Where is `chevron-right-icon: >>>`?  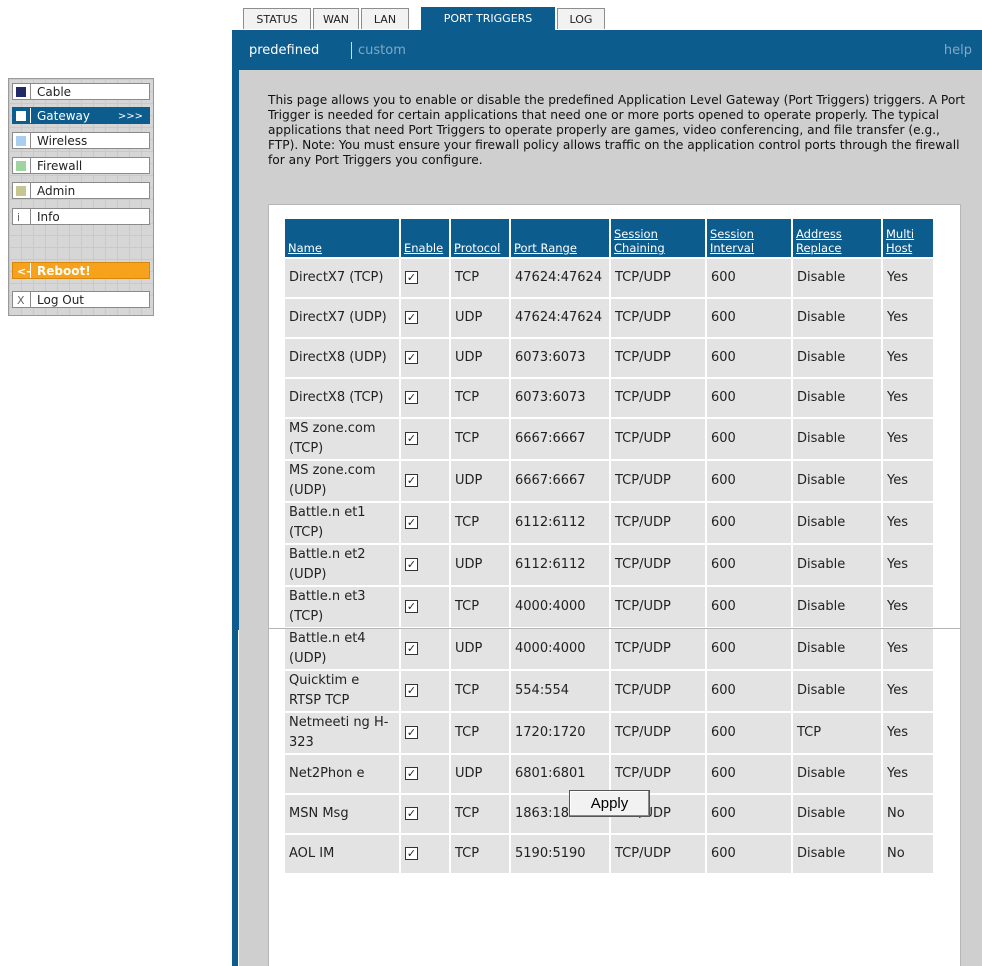
chevron-right-icon: >>> is located at coordinates (130, 116).